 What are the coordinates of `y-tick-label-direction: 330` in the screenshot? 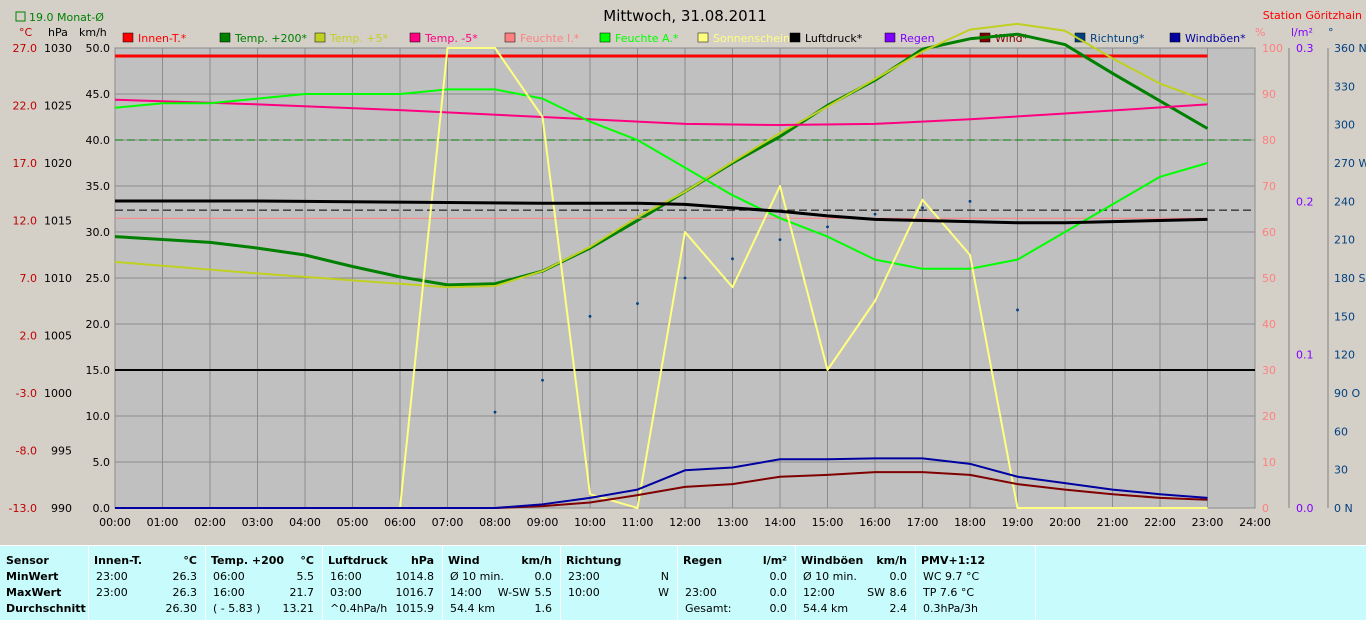 It's located at (1344, 86).